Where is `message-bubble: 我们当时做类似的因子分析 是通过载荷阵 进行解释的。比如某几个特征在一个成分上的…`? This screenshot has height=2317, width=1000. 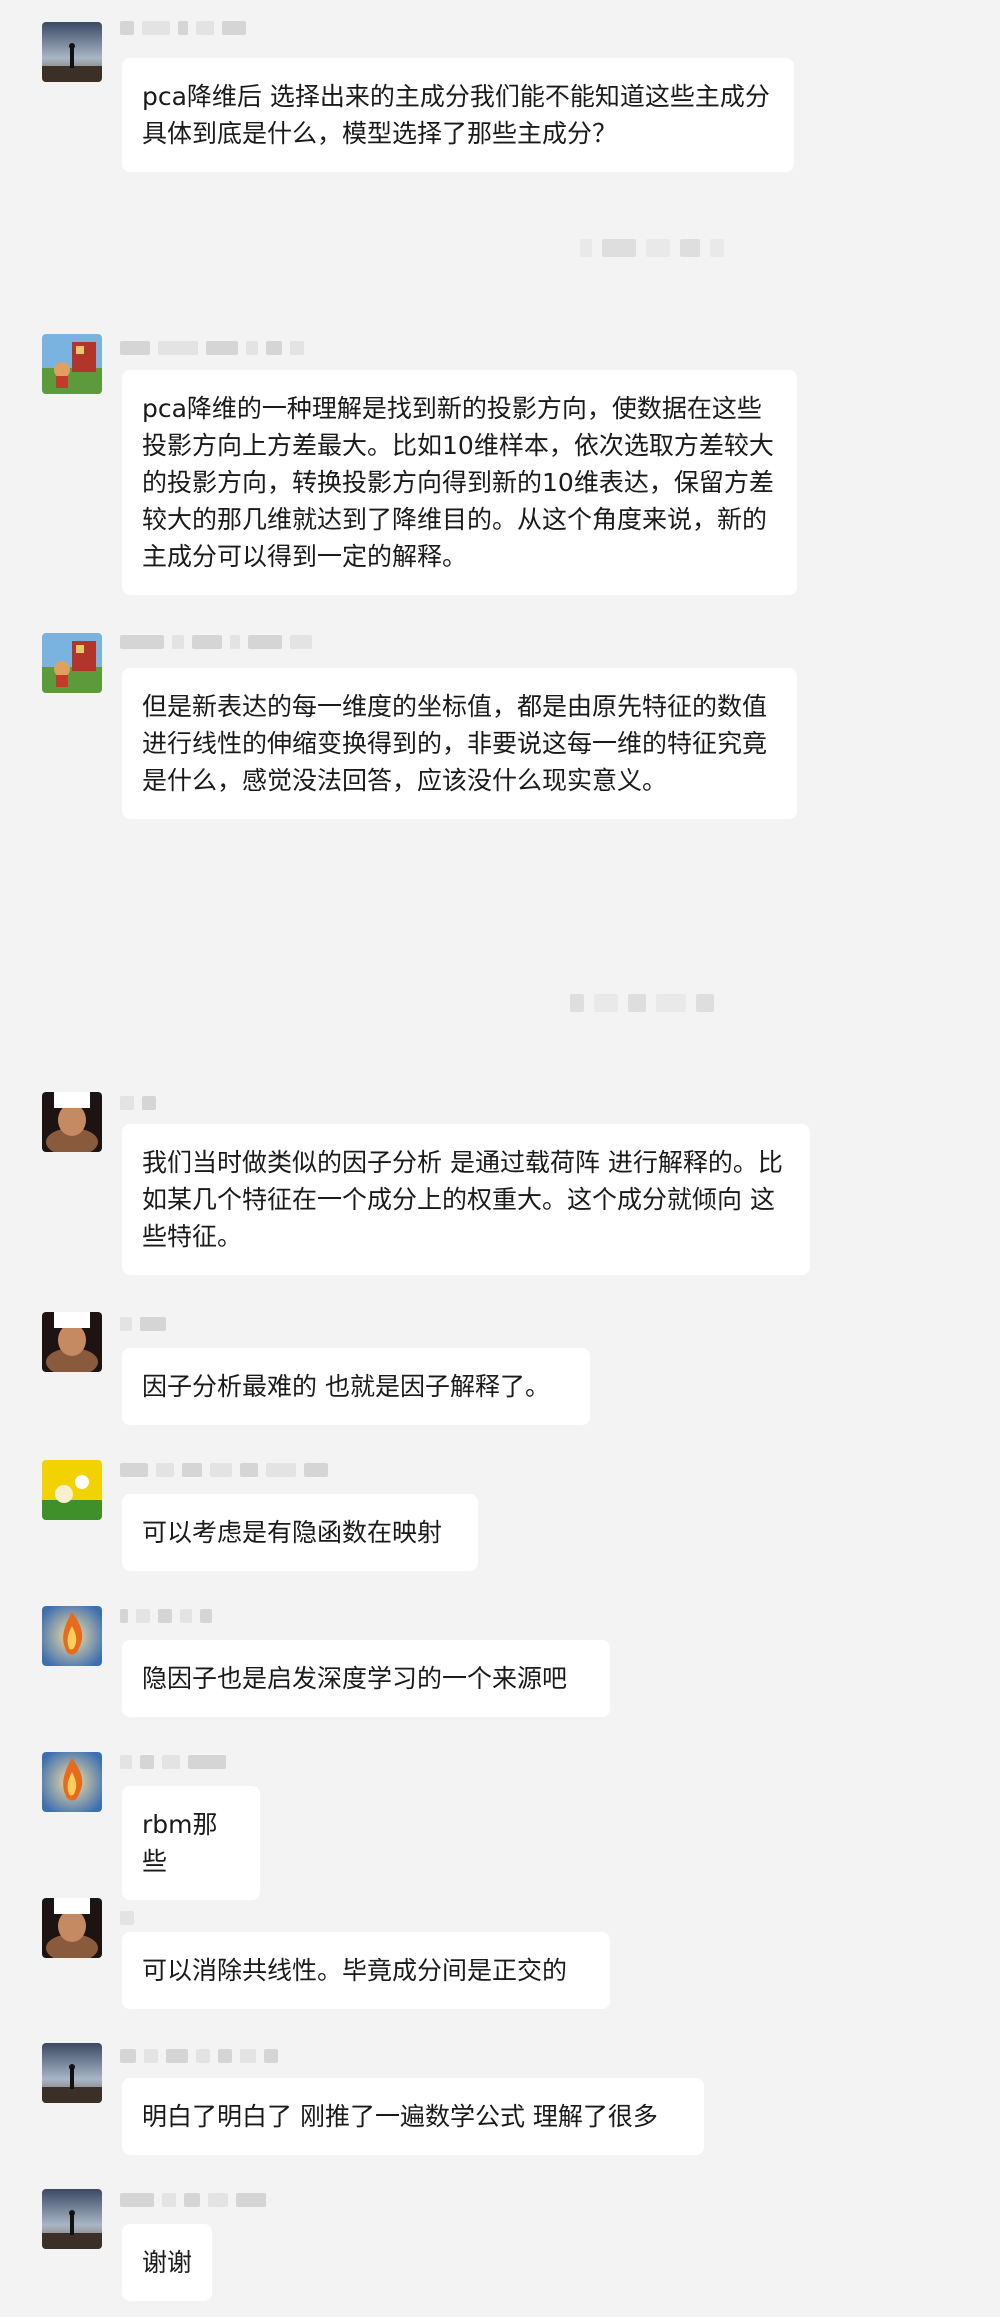 message-bubble: 我们当时做类似的因子分析 是通过载荷阵 进行解释的。比如某几个特征在一个成分上的… is located at coordinates (466, 1199).